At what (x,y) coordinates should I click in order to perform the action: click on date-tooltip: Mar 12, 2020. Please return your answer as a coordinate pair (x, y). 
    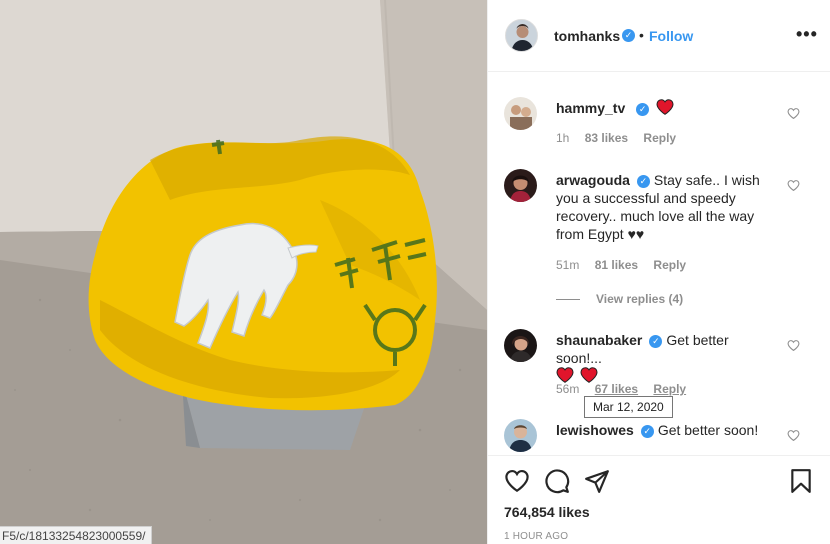
    Looking at the image, I should click on (628, 407).